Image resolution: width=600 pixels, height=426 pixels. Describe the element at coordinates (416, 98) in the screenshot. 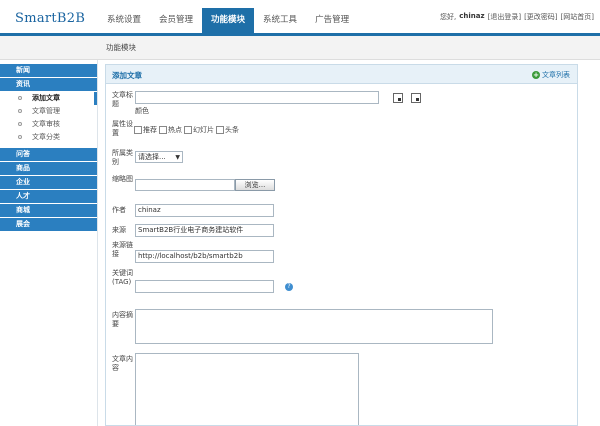

I see `bold-toggle-icon` at that location.